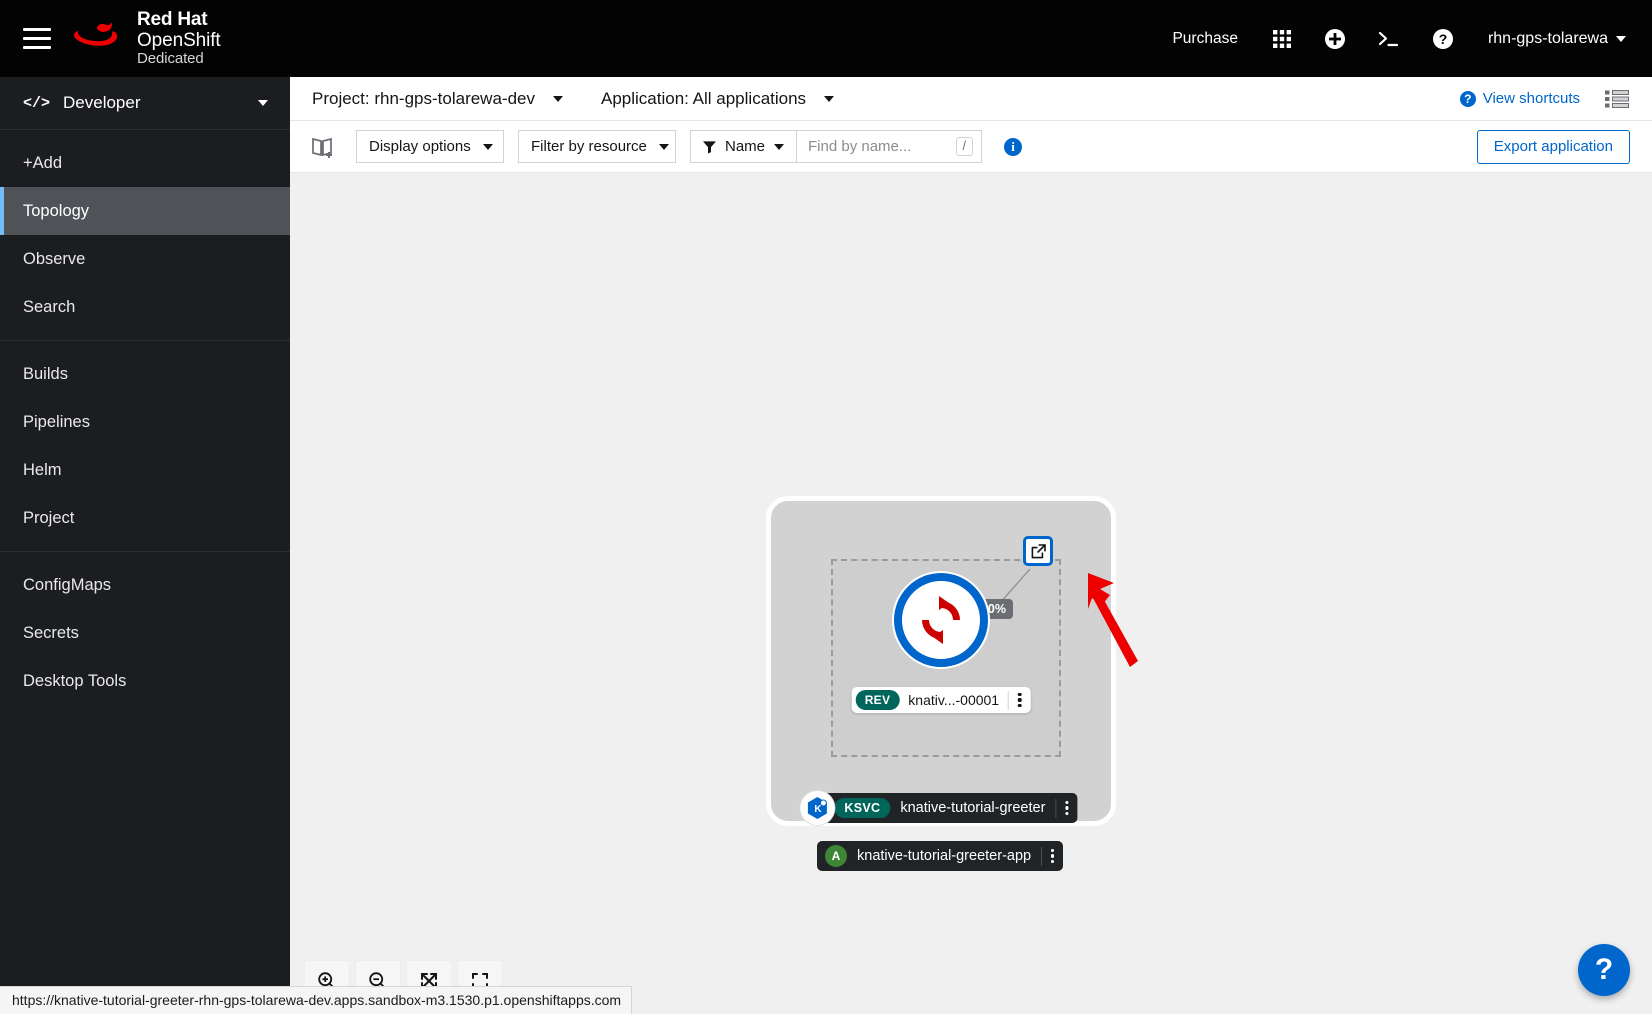  What do you see at coordinates (179, 41) in the screenshot?
I see `brand-line-openshift: OpenShift` at bounding box center [179, 41].